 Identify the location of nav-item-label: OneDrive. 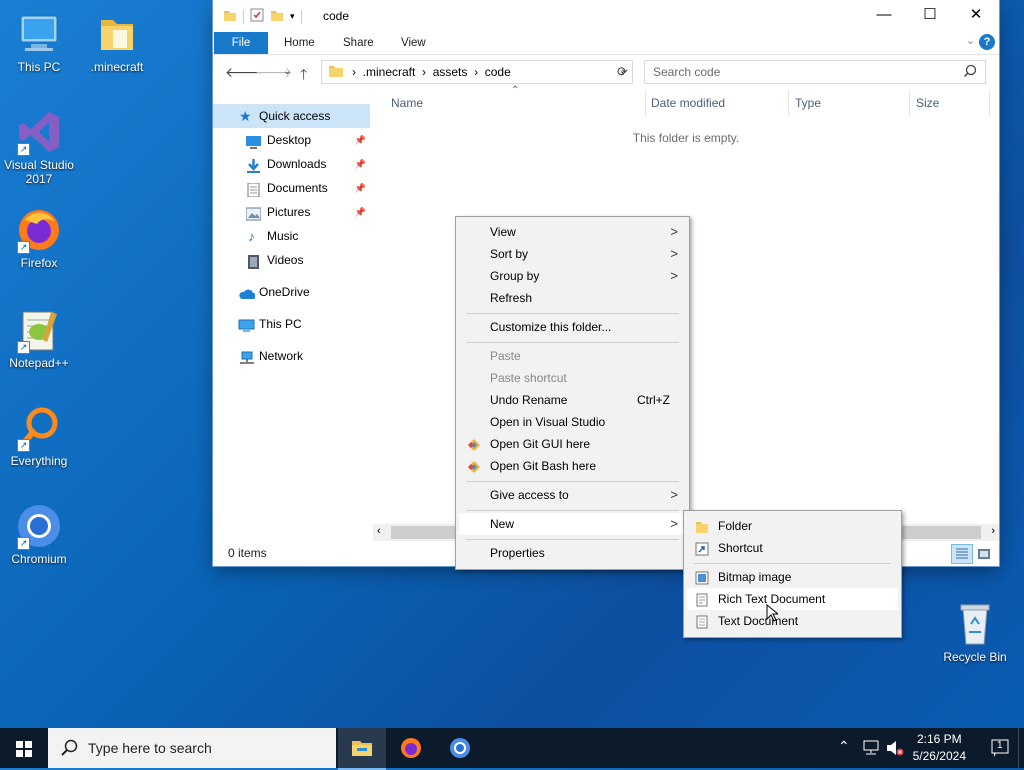
(284, 292).